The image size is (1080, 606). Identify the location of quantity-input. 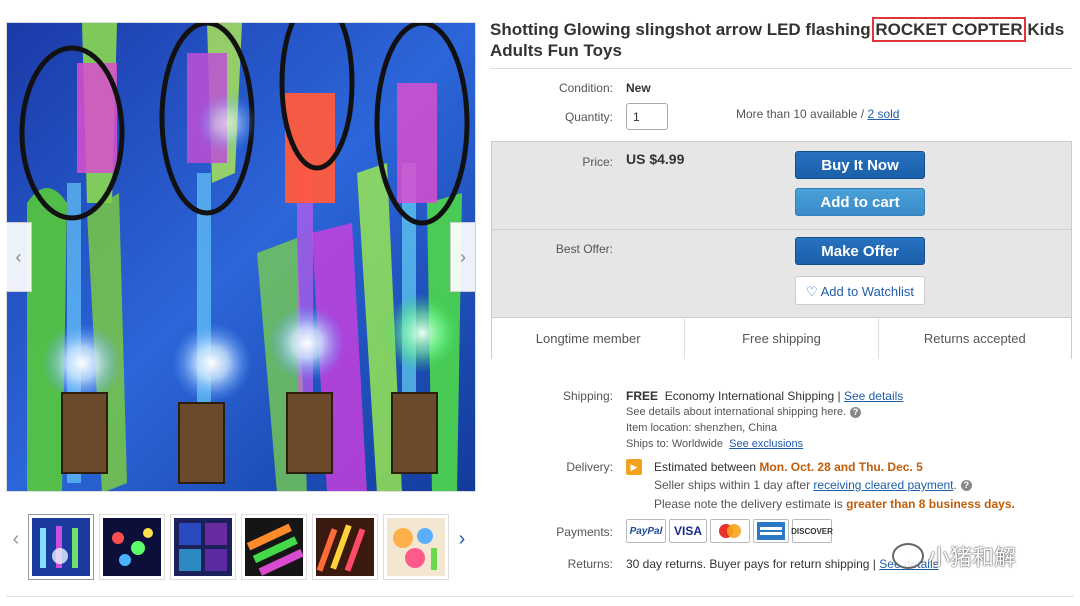
(647, 116).